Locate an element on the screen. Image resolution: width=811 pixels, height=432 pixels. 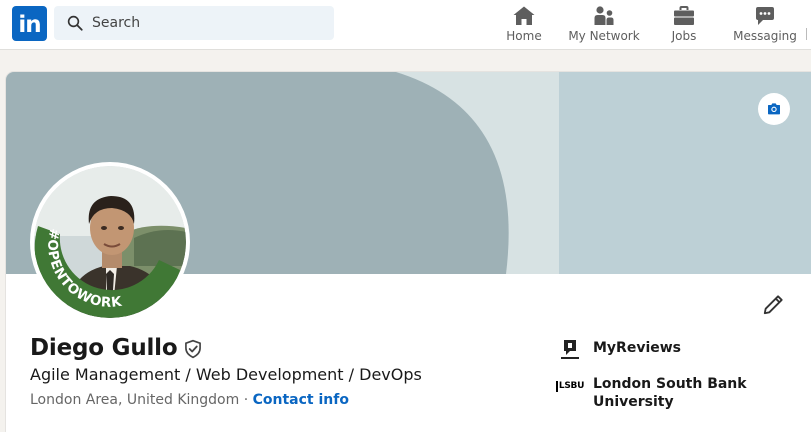
org-lsbu: LSBU London South Bank University is located at coordinates (664, 391).